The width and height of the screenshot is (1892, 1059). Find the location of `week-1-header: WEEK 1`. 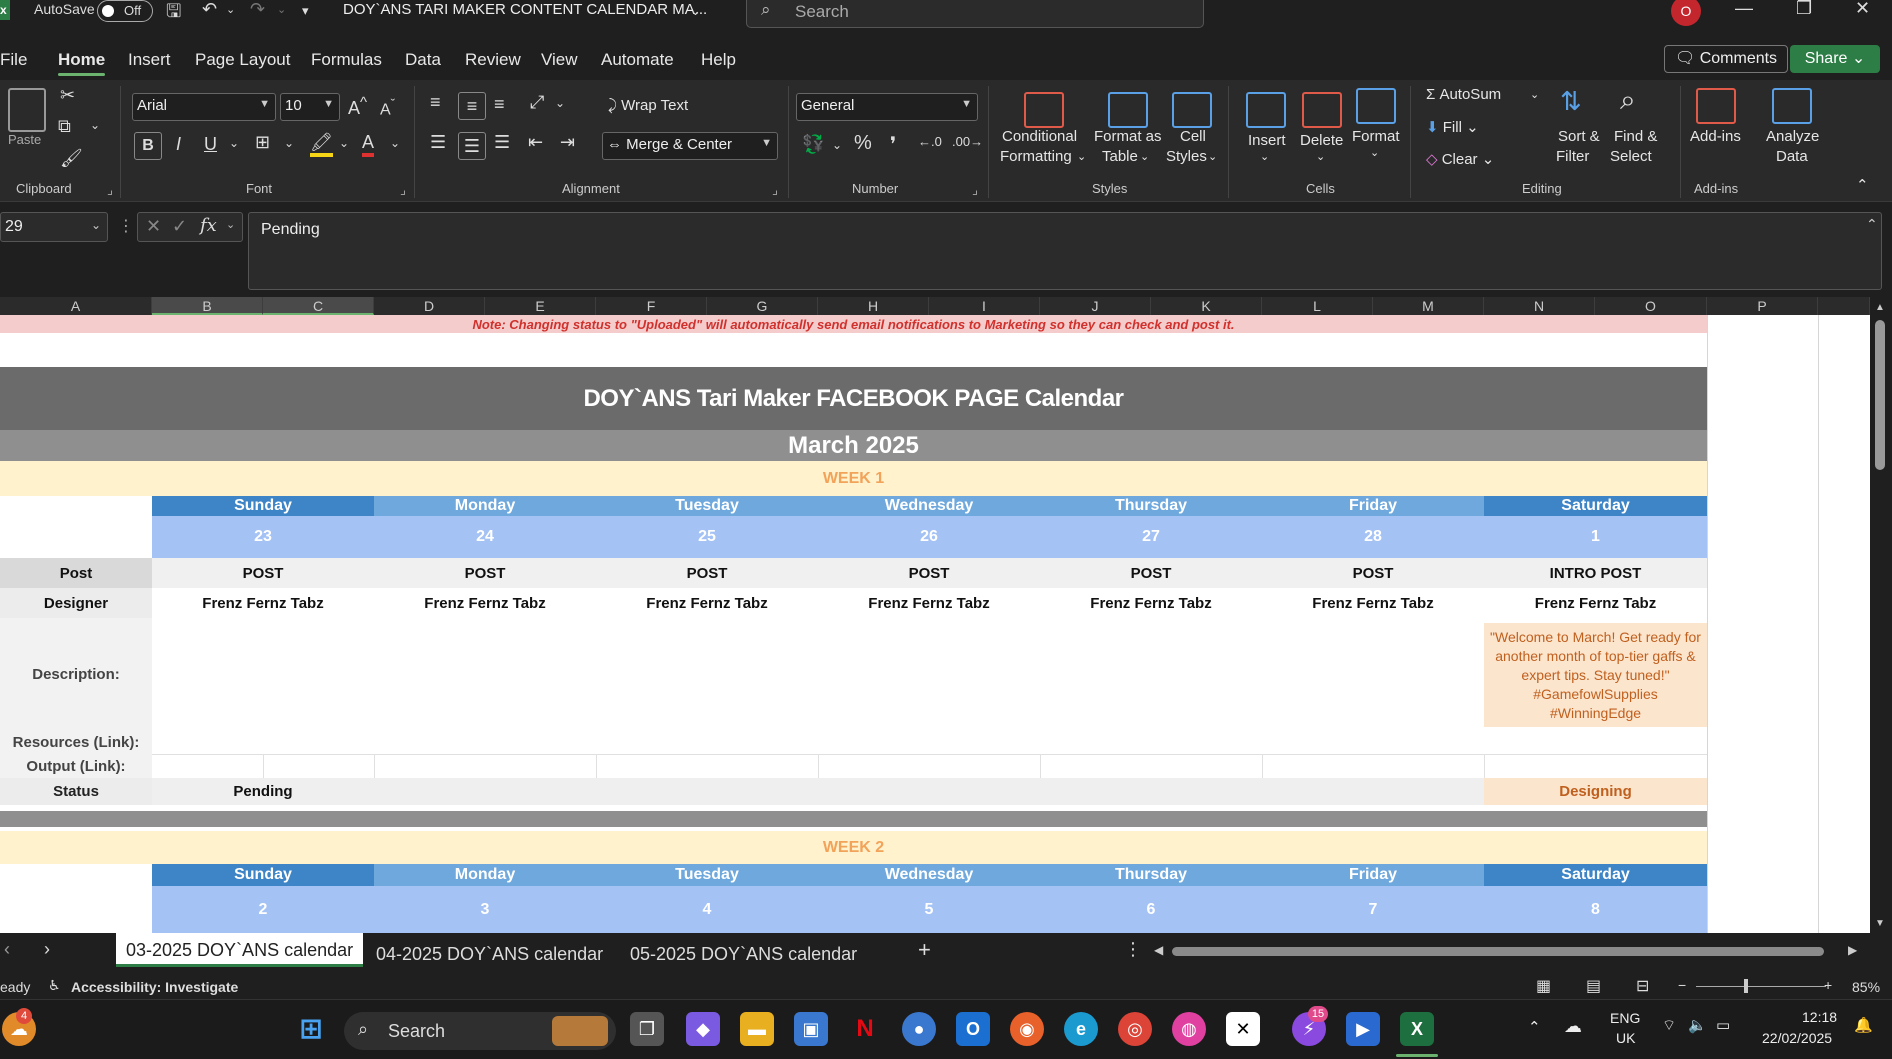

week-1-header: WEEK 1 is located at coordinates (853, 478).